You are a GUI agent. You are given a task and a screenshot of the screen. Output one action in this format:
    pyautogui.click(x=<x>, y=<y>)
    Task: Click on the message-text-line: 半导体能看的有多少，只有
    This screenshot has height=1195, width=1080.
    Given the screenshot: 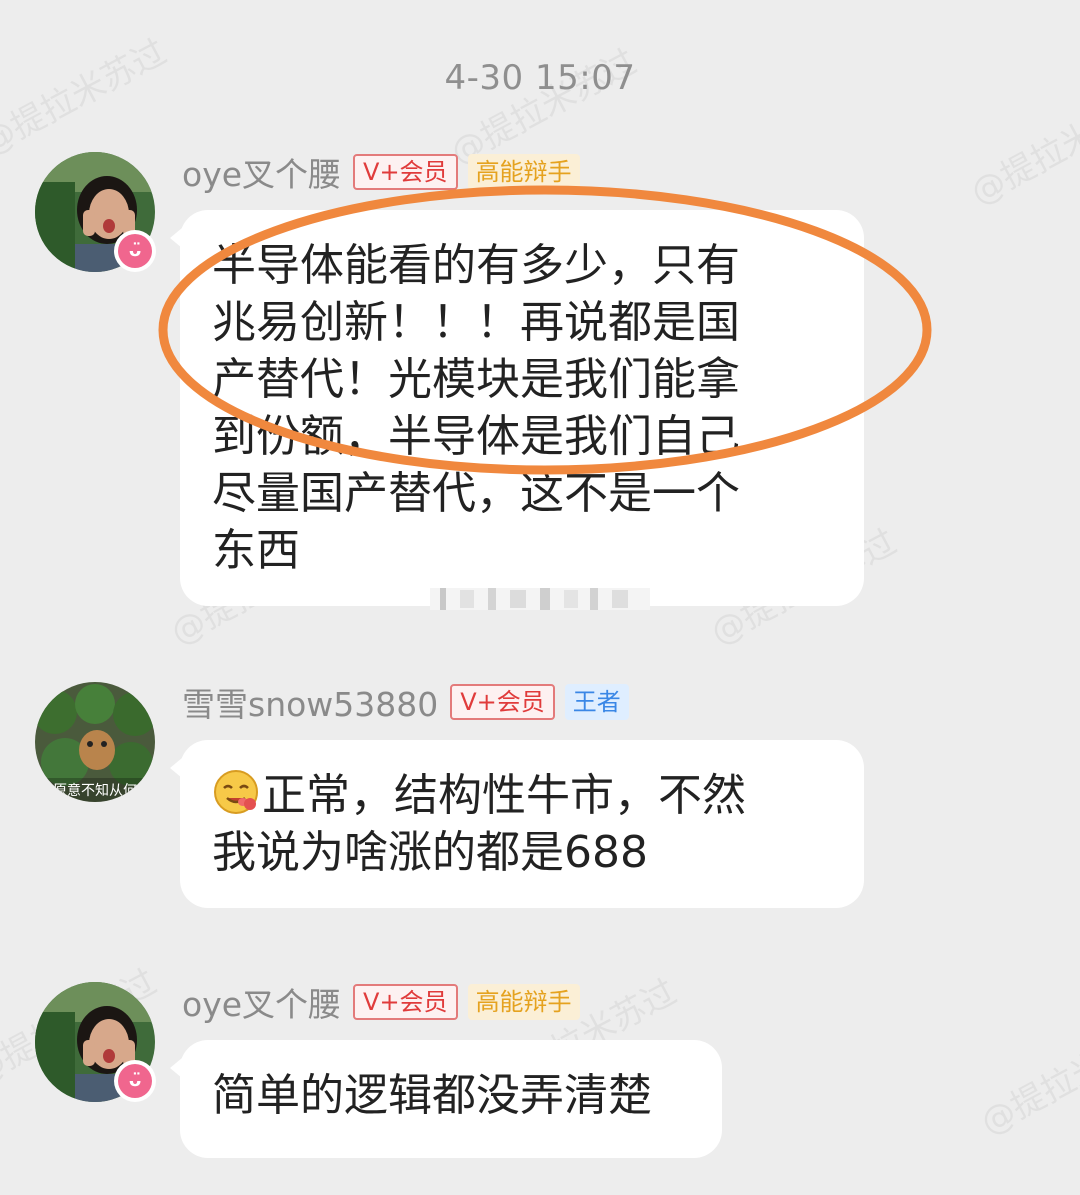 What is the action you would take?
    pyautogui.click(x=476, y=265)
    